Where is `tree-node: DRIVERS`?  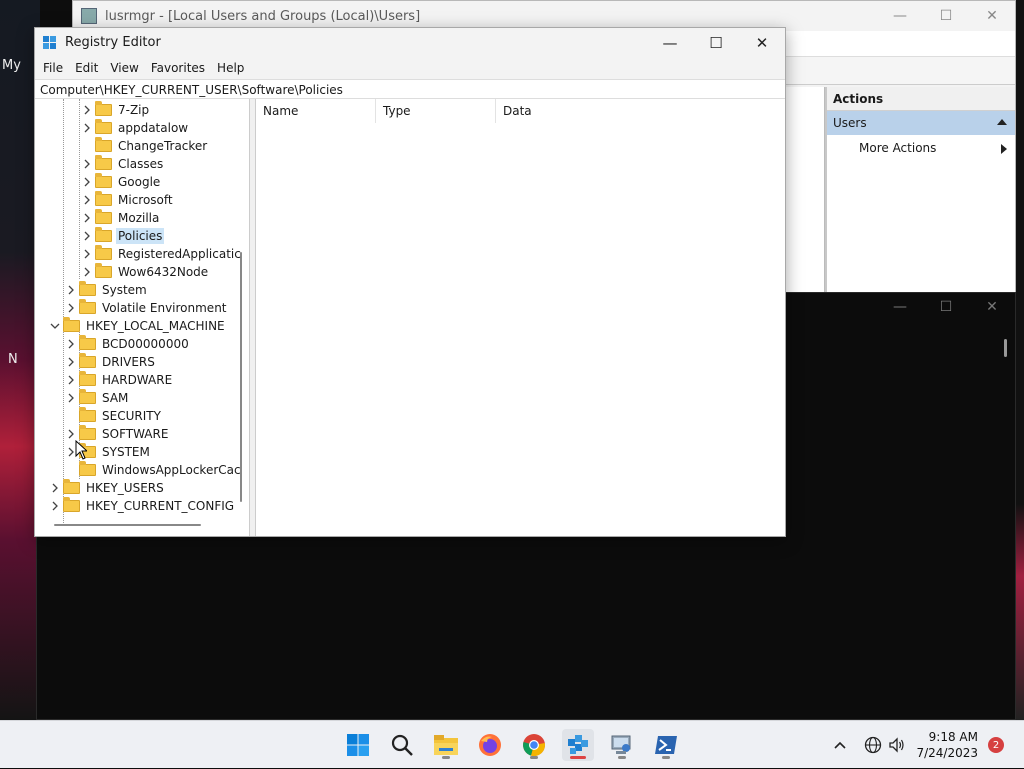 tree-node: DRIVERS is located at coordinates (111, 362).